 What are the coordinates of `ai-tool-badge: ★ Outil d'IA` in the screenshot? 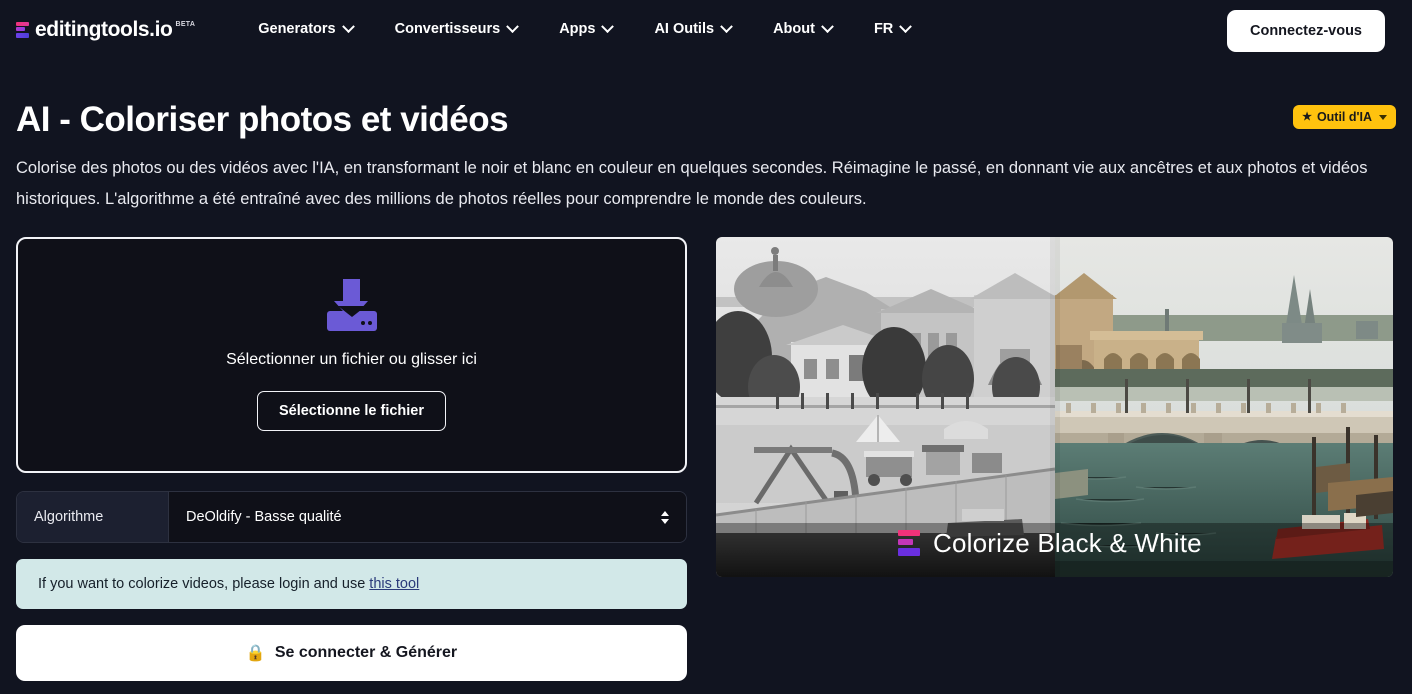 It's located at (1344, 117).